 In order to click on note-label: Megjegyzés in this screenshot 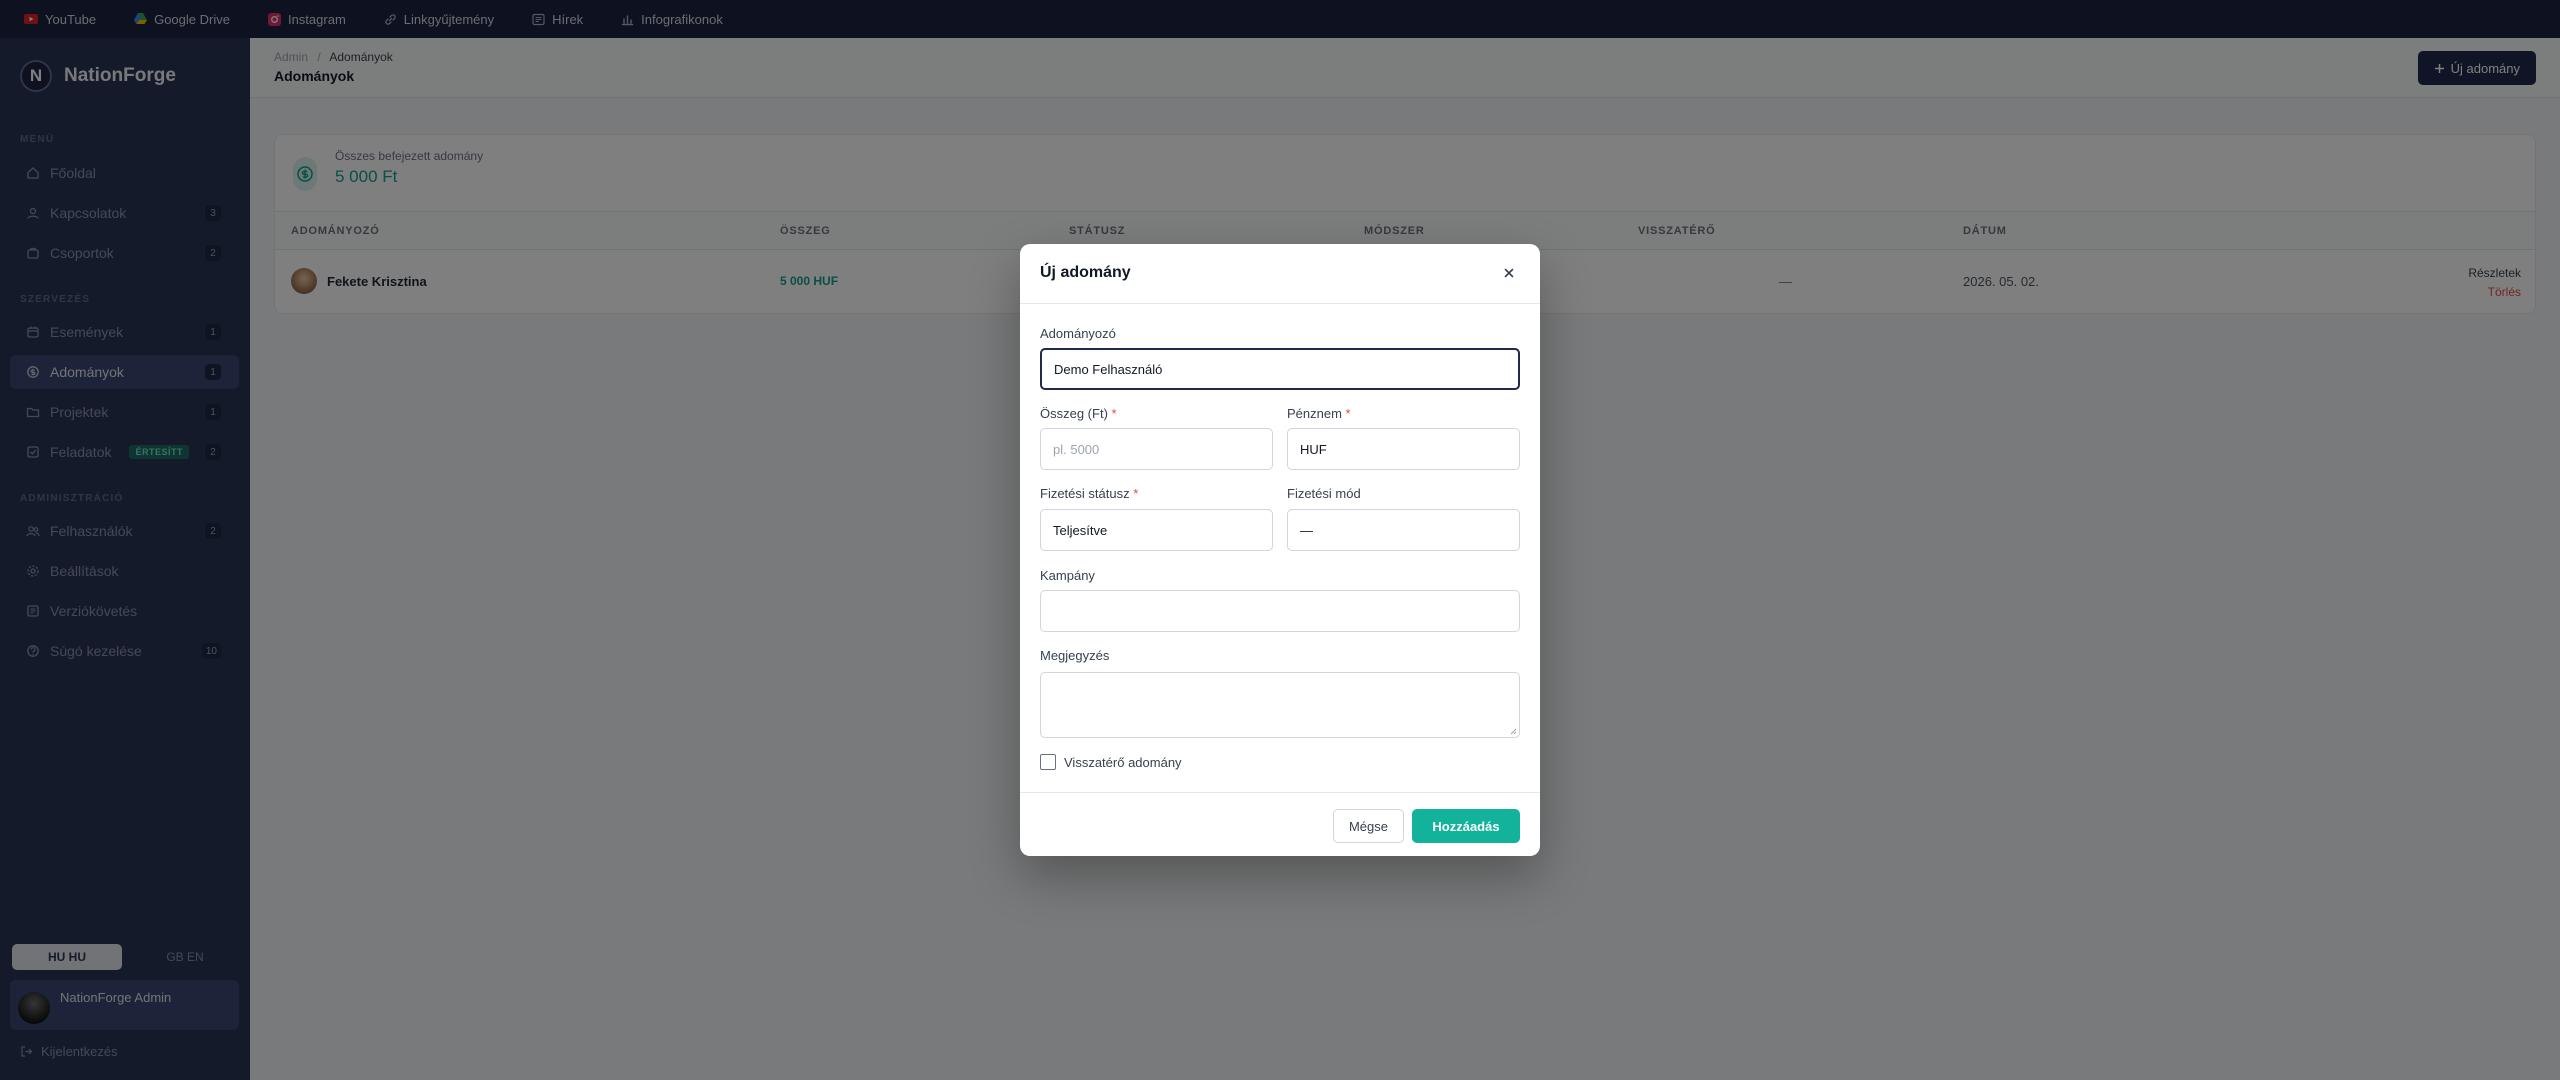, I will do `click(1075, 655)`.